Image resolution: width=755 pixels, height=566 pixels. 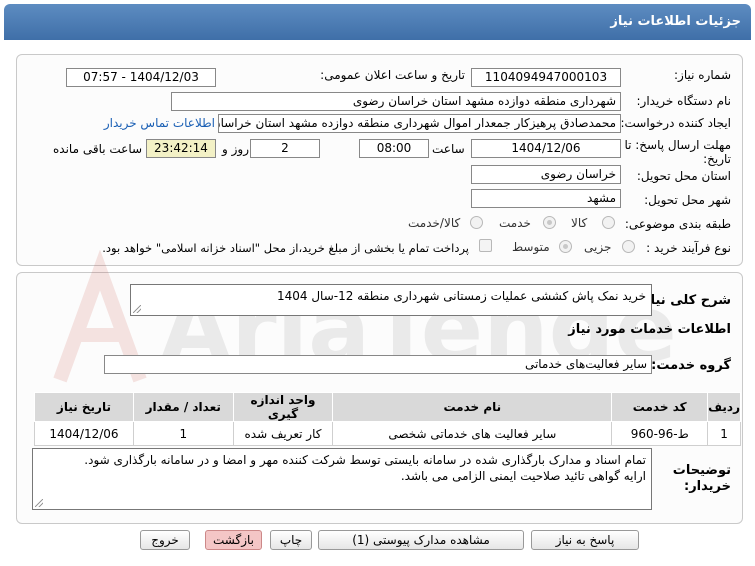 What do you see at coordinates (724, 407) in the screenshot?
I see `col-row-header: ردیف` at bounding box center [724, 407].